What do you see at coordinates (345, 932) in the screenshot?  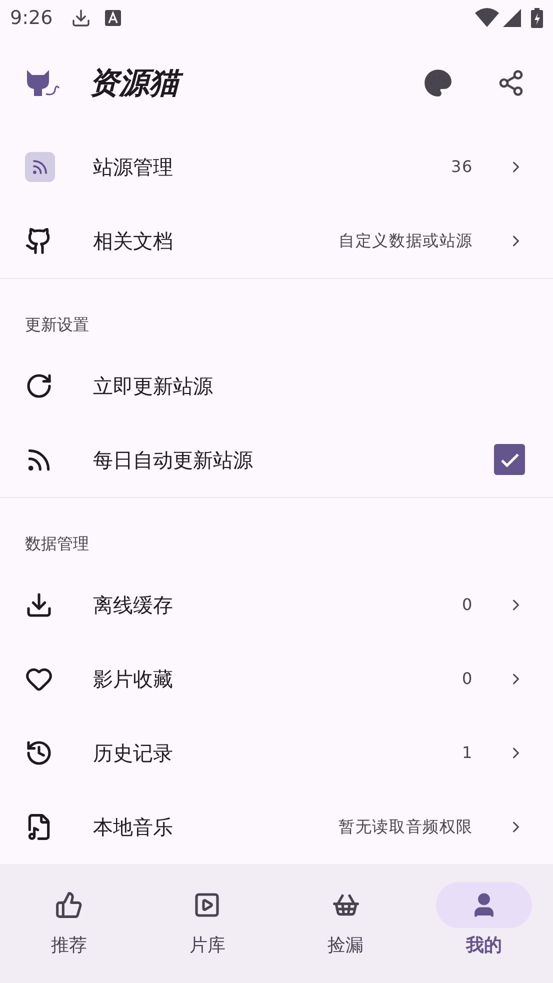 I see `nav-tab: 捡漏` at bounding box center [345, 932].